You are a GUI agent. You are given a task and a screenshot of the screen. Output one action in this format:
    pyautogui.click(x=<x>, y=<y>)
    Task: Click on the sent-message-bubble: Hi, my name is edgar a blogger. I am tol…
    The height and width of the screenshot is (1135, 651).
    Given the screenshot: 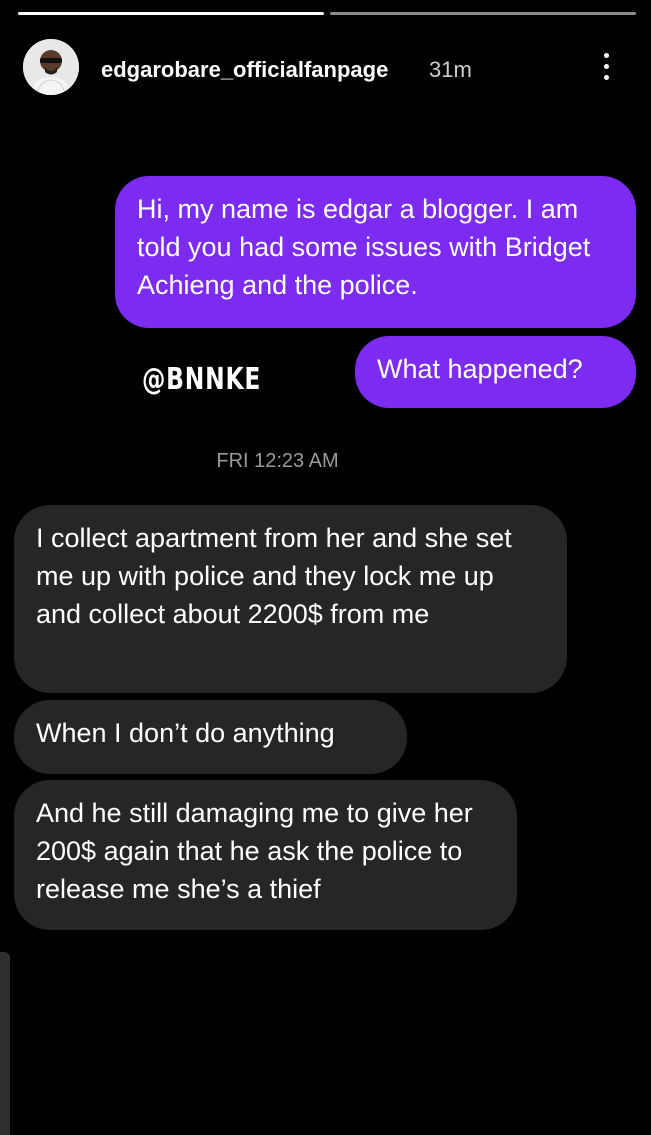 What is the action you would take?
    pyautogui.click(x=375, y=252)
    